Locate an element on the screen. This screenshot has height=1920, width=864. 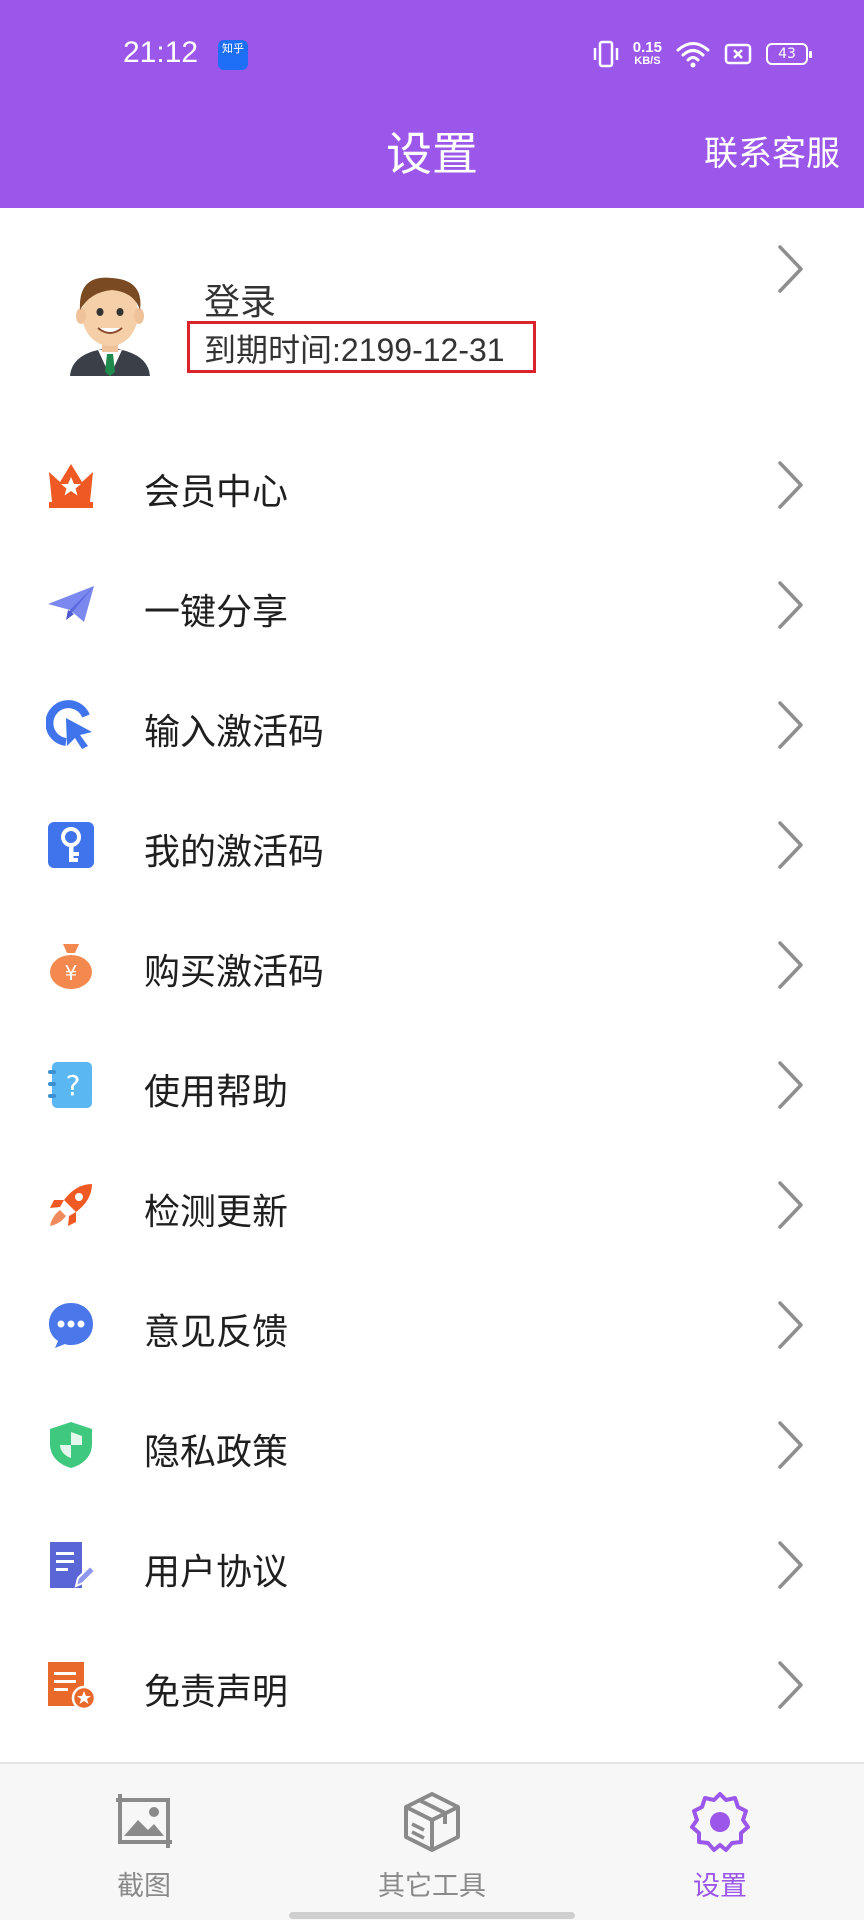
expiry-date-text: 到期时间:2199-12-31 is located at coordinates (354, 350).